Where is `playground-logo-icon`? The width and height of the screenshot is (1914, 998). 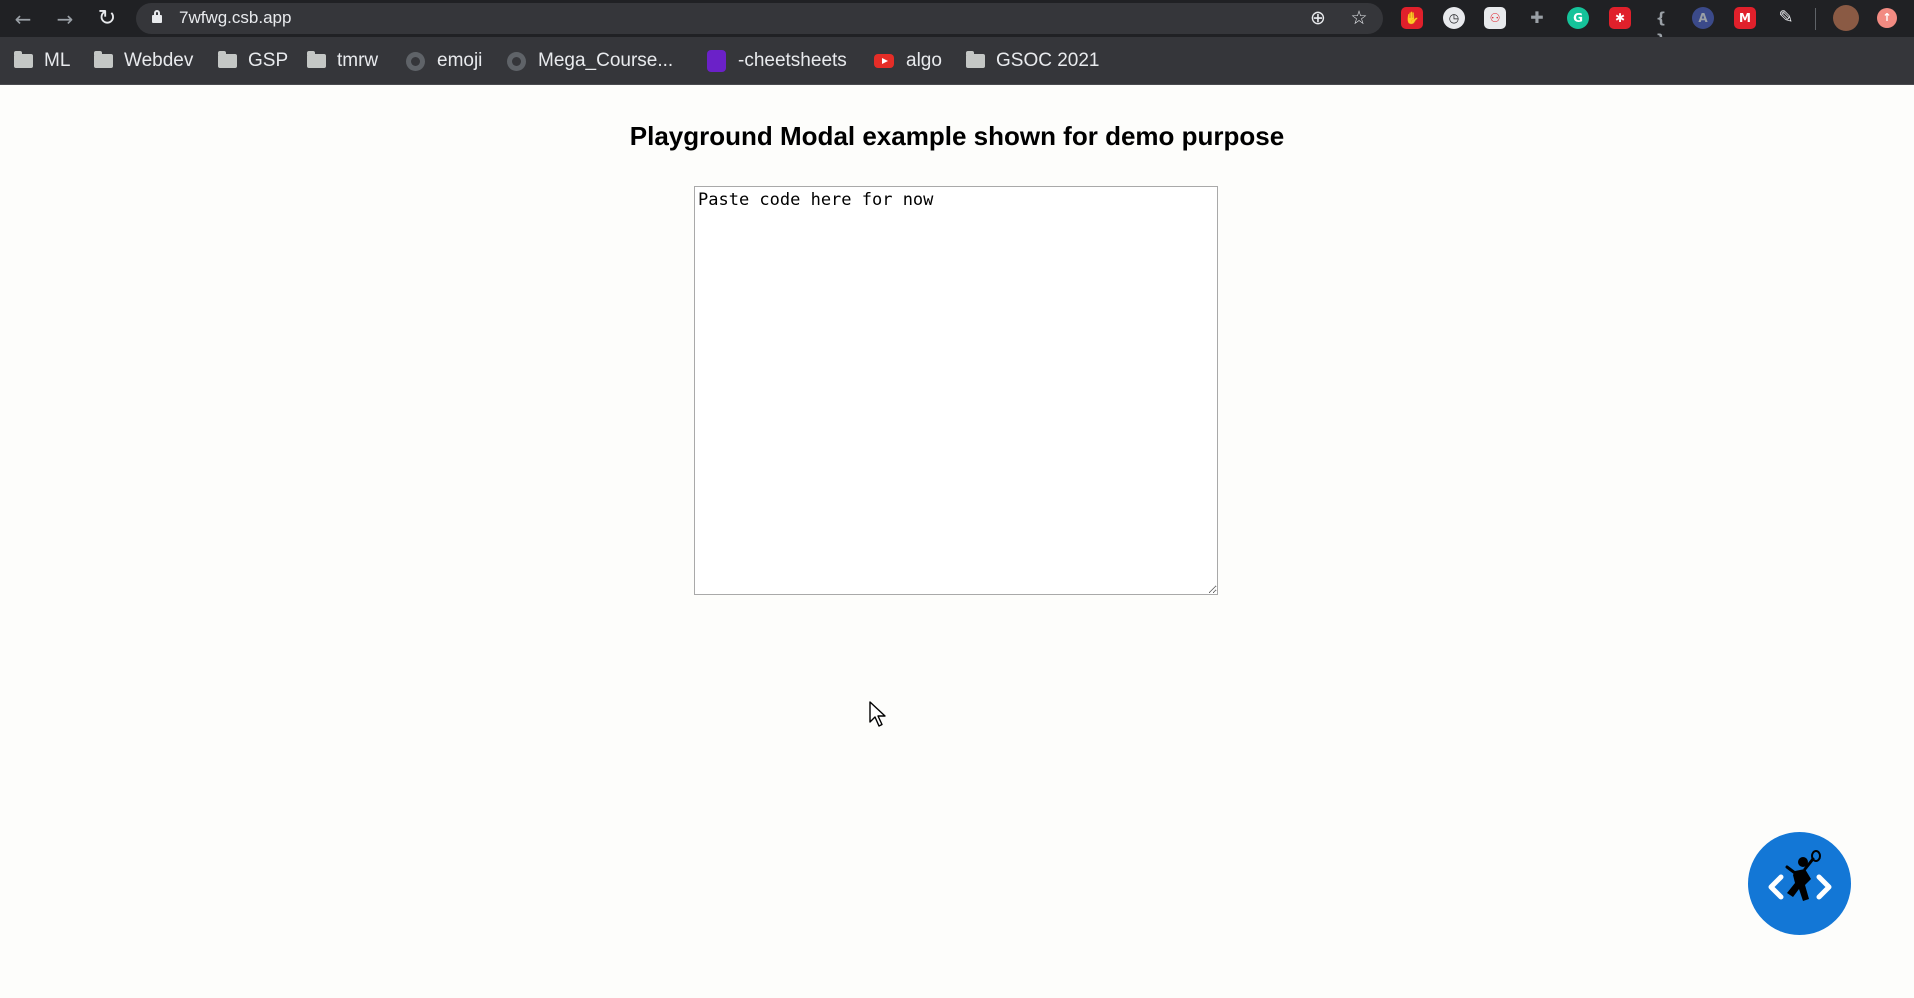
playground-logo-icon is located at coordinates (1799, 875).